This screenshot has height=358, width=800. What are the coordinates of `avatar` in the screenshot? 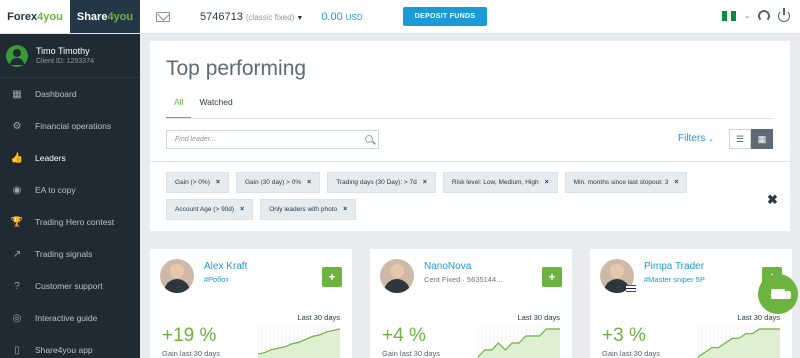 It's located at (17, 55).